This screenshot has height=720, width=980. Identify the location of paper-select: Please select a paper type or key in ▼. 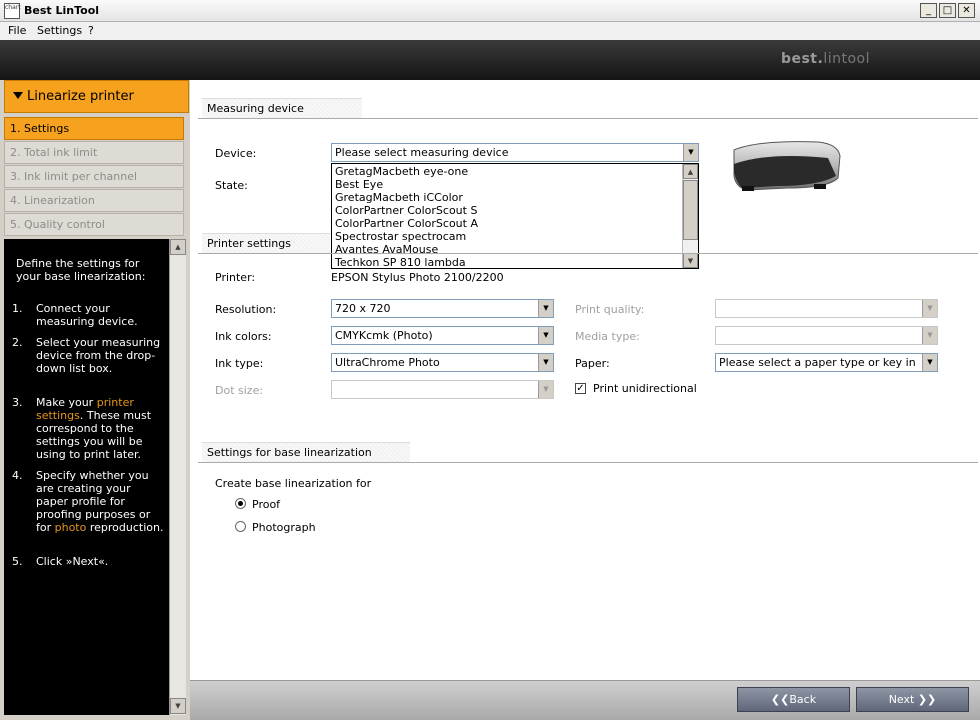
(826, 362).